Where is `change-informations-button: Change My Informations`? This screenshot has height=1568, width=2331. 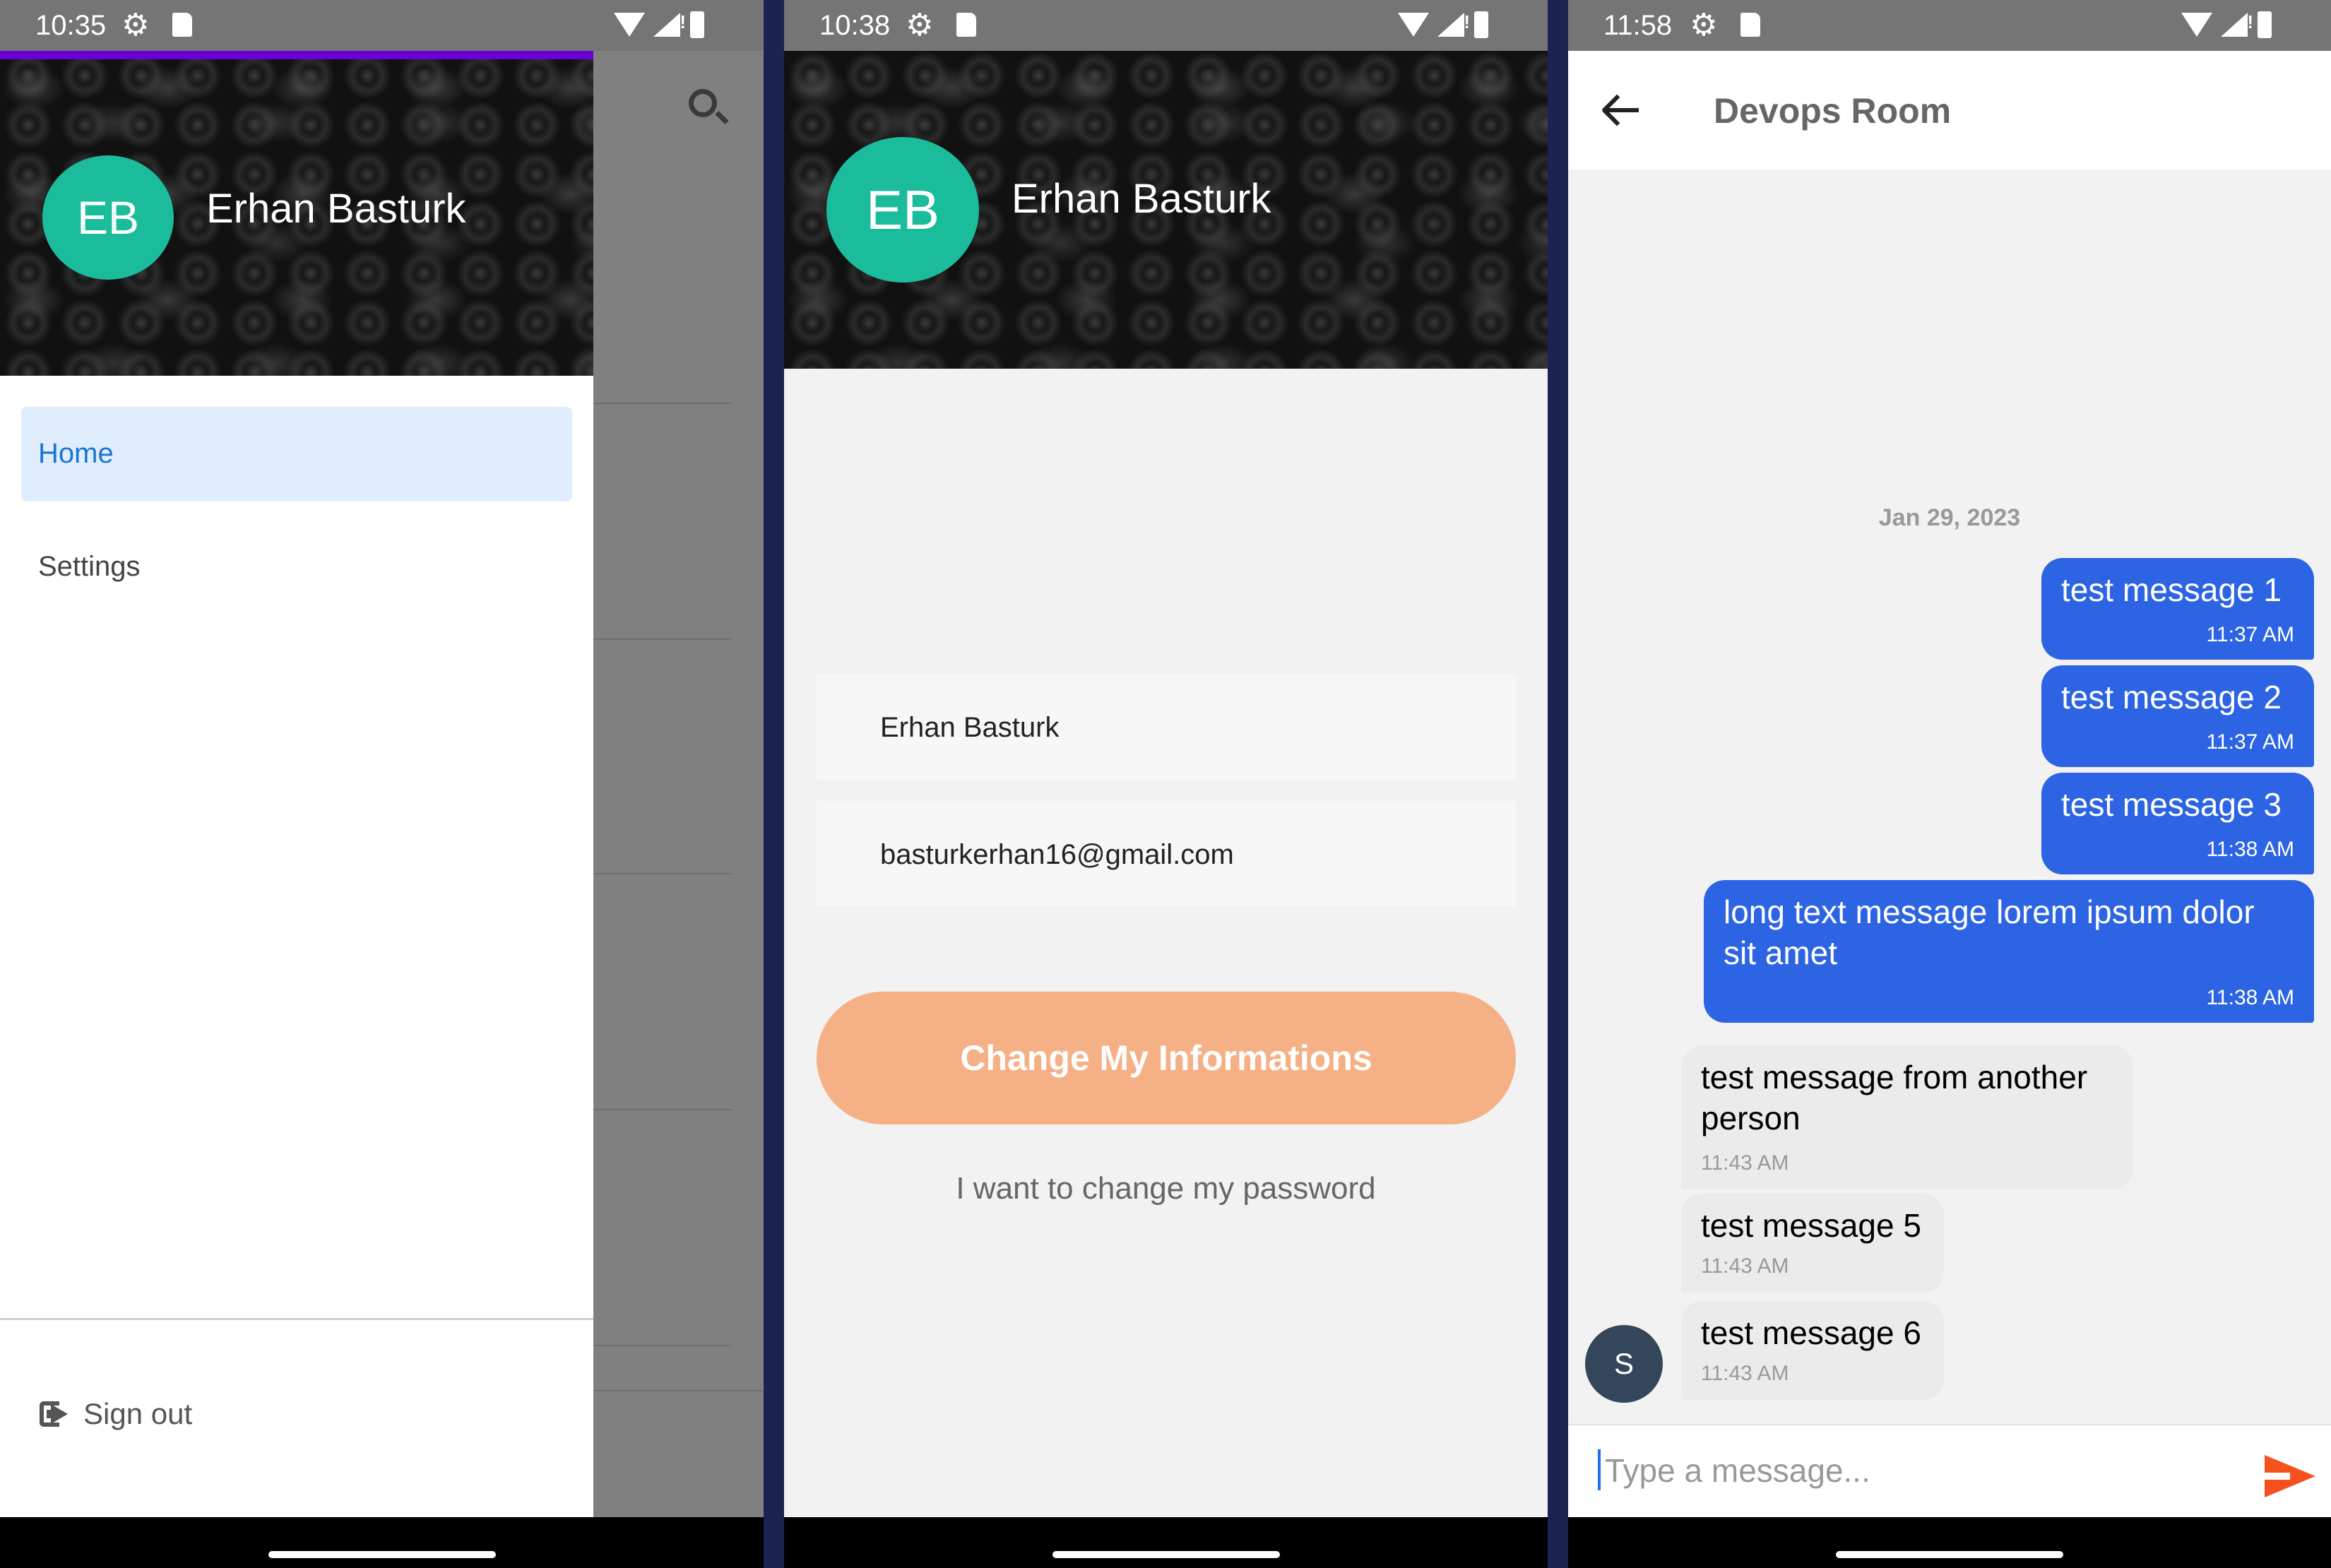
change-informations-button: Change My Informations is located at coordinates (1166, 1058).